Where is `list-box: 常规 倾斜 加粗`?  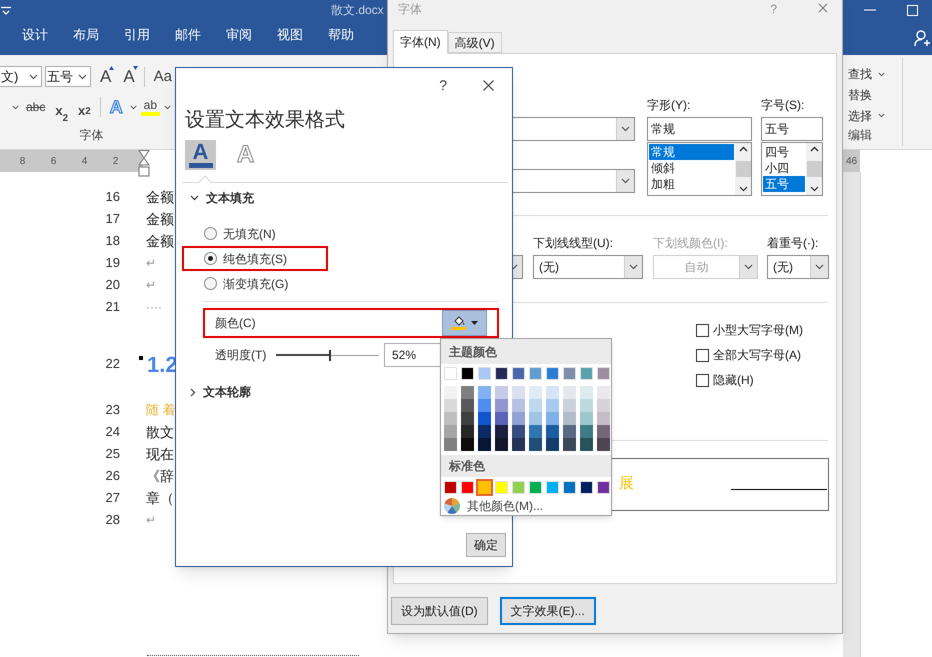 list-box: 常规 倾斜 加粗 is located at coordinates (699, 169).